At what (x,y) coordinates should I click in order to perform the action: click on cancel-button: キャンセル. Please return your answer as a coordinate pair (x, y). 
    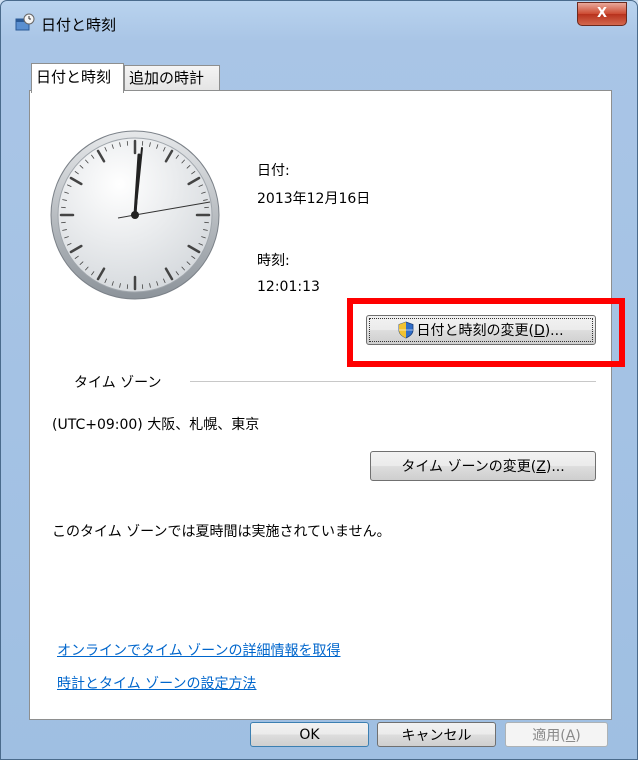
    Looking at the image, I should click on (436, 734).